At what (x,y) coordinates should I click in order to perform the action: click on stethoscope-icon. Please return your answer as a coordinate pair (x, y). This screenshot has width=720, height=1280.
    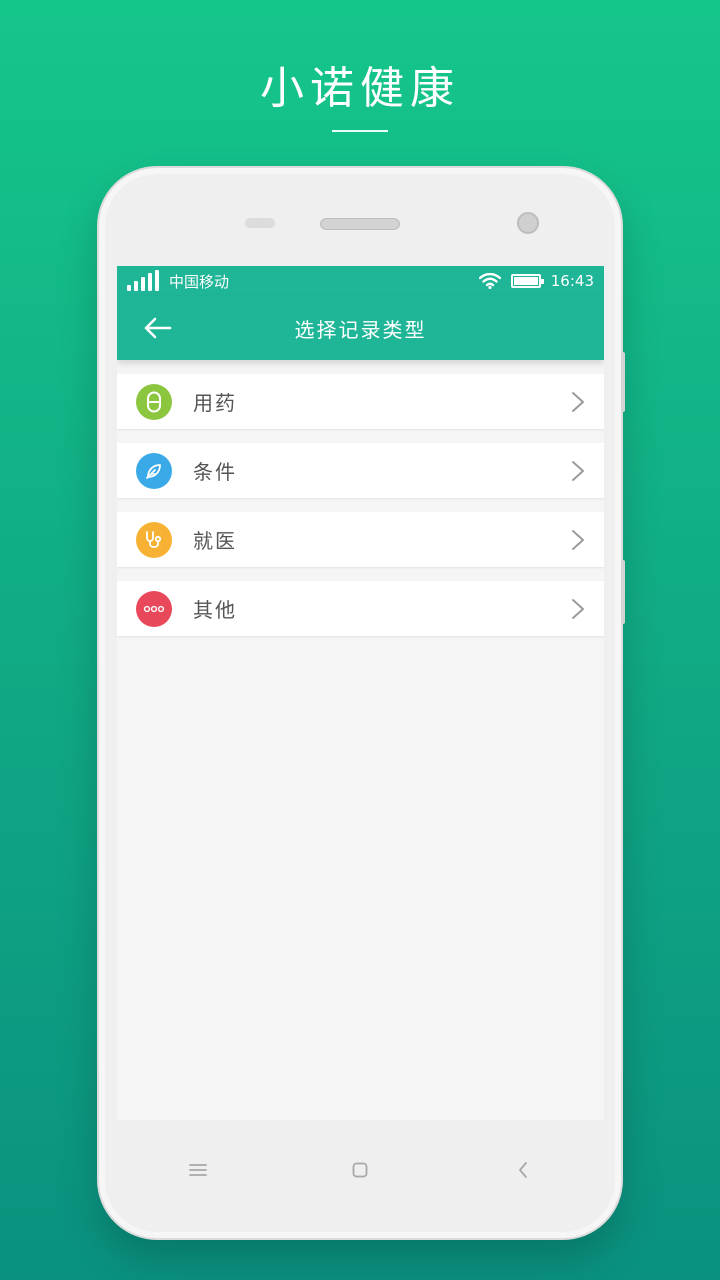
    Looking at the image, I should click on (154, 539).